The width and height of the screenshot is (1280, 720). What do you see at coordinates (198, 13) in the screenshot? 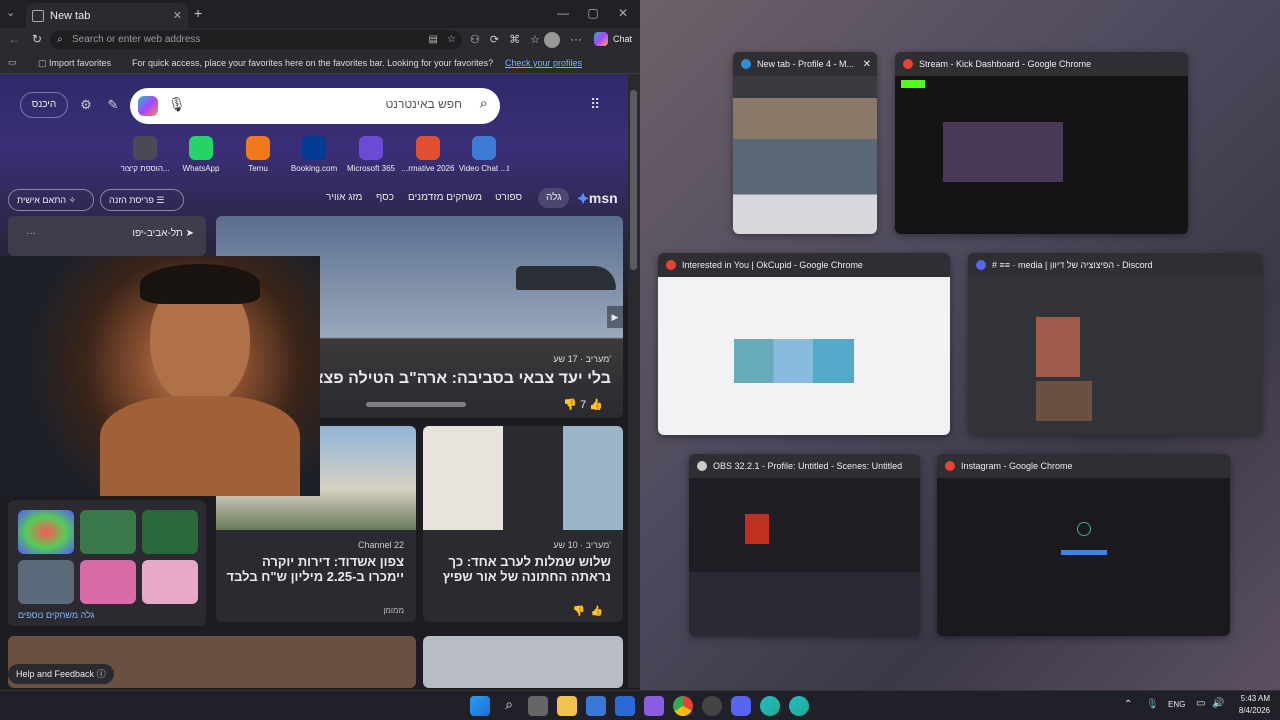
I see `new-tab-button: +` at bounding box center [198, 13].